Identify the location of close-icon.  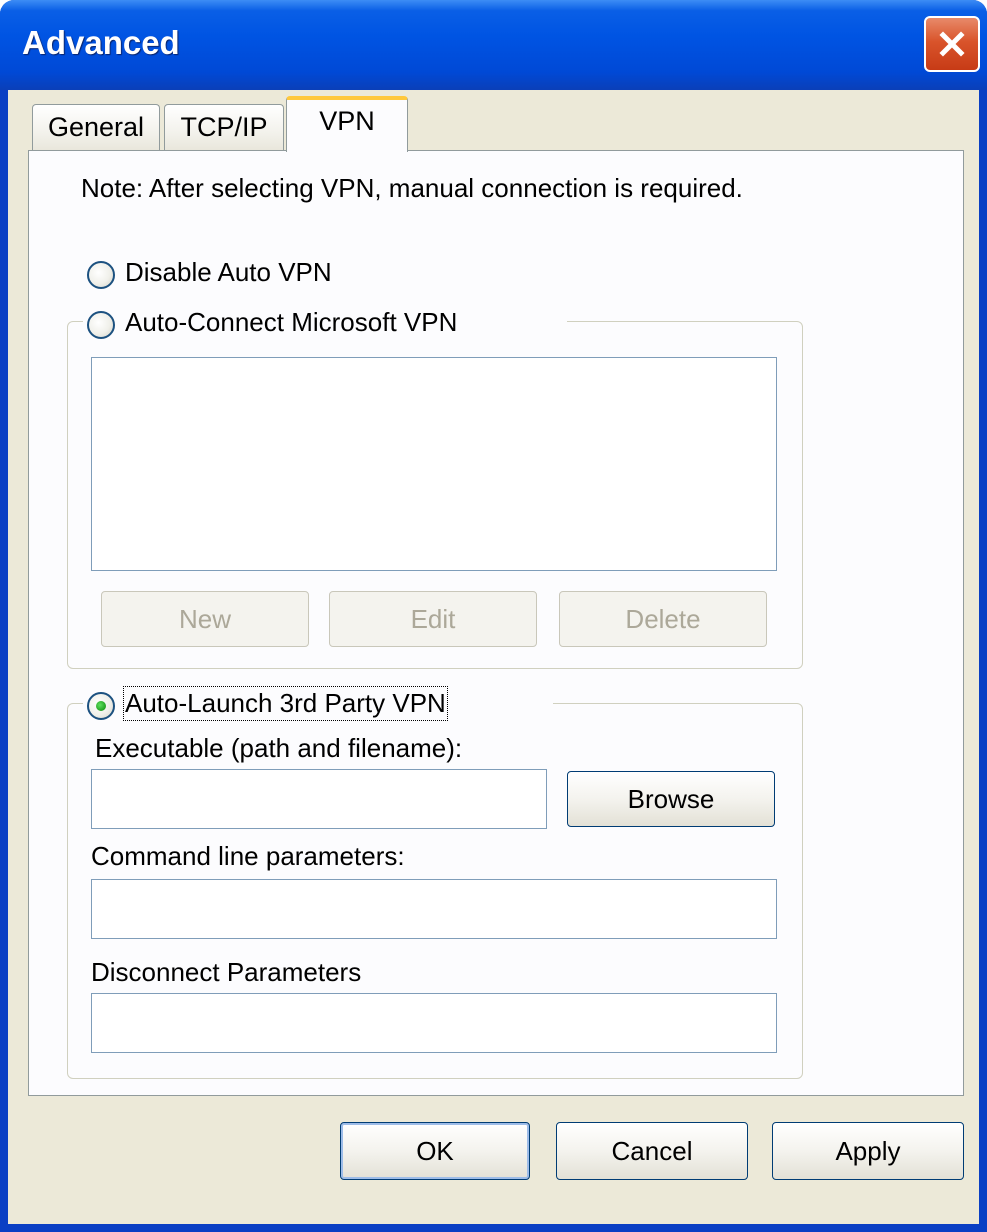
(952, 44).